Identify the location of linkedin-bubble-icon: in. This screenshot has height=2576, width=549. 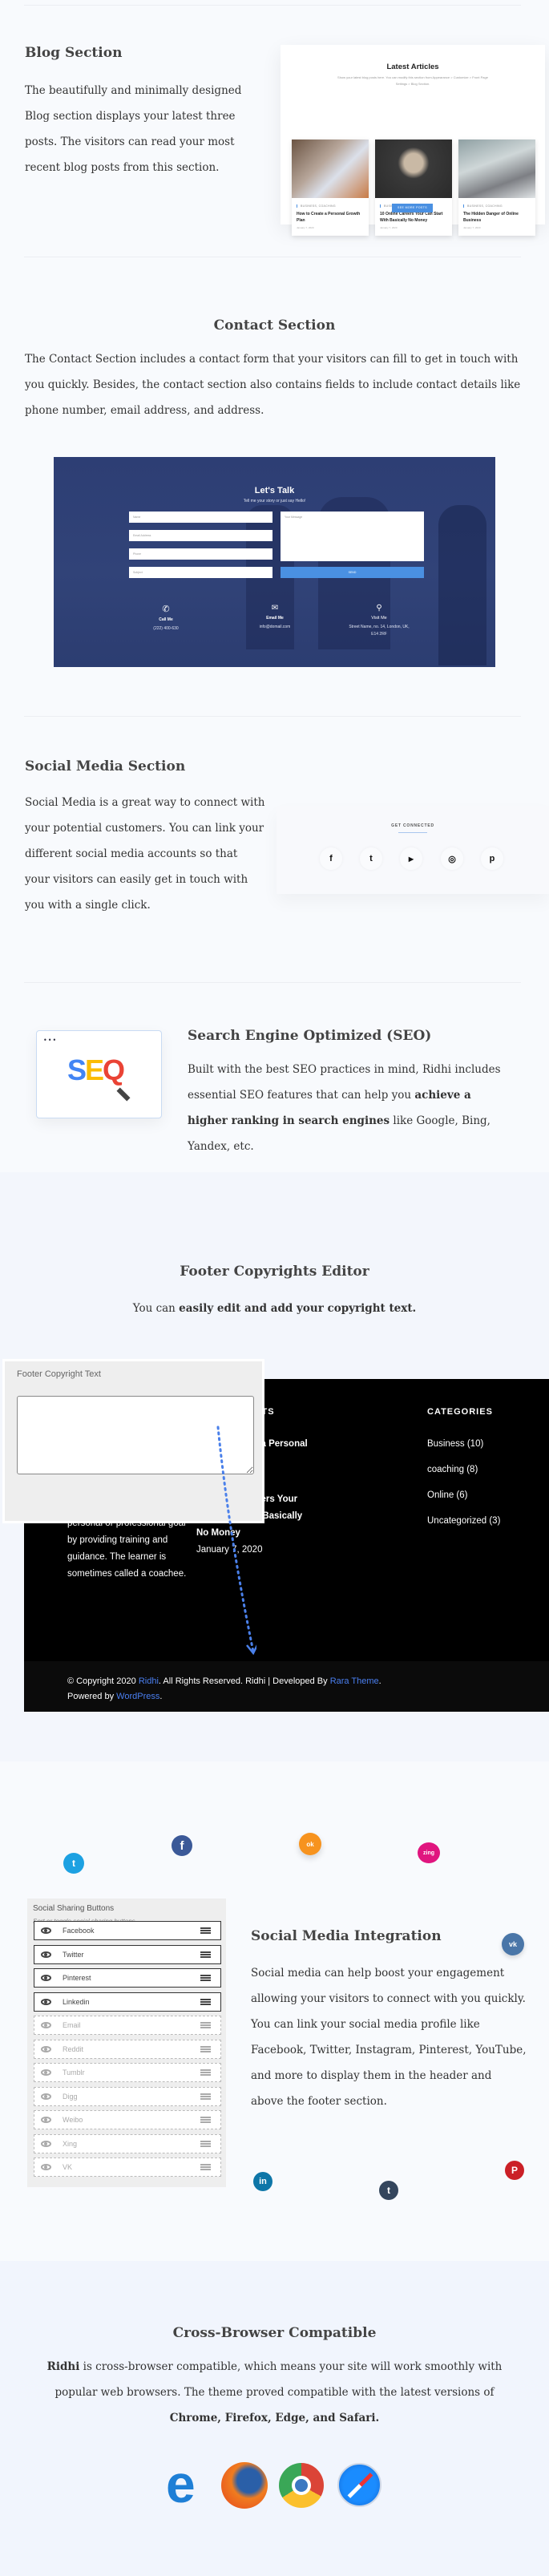
(262, 2181).